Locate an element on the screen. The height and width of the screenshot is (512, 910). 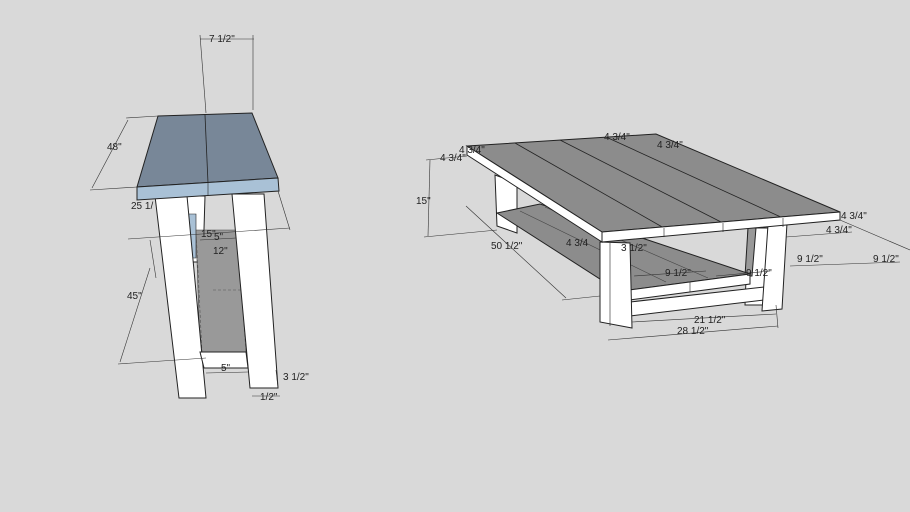
dim-foot-width-label: 1/2" is located at coordinates (269, 397).